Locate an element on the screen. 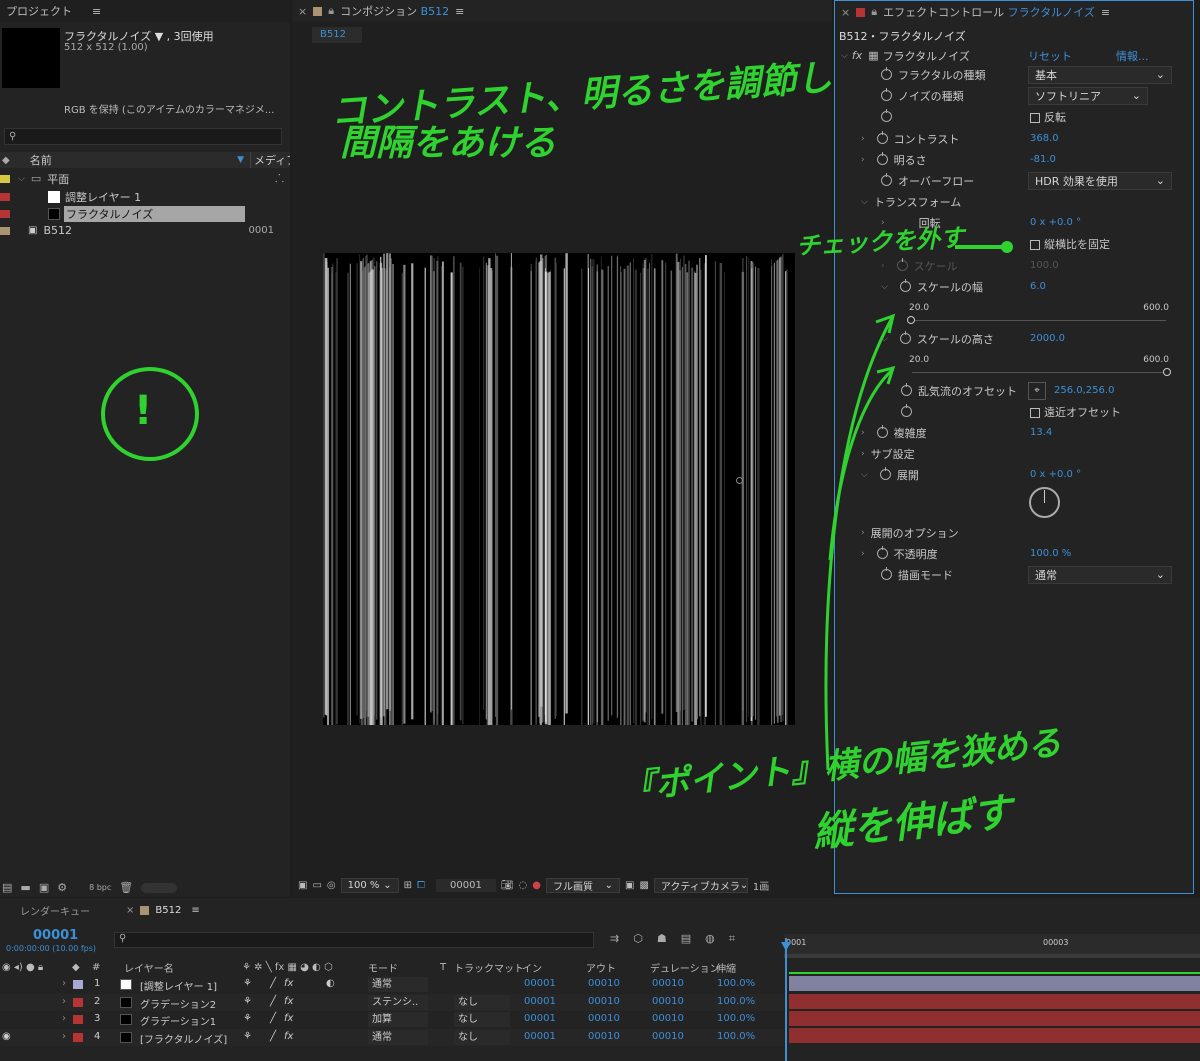 This screenshot has height=1061, width=1200. work-area-bar is located at coordinates (994, 973).